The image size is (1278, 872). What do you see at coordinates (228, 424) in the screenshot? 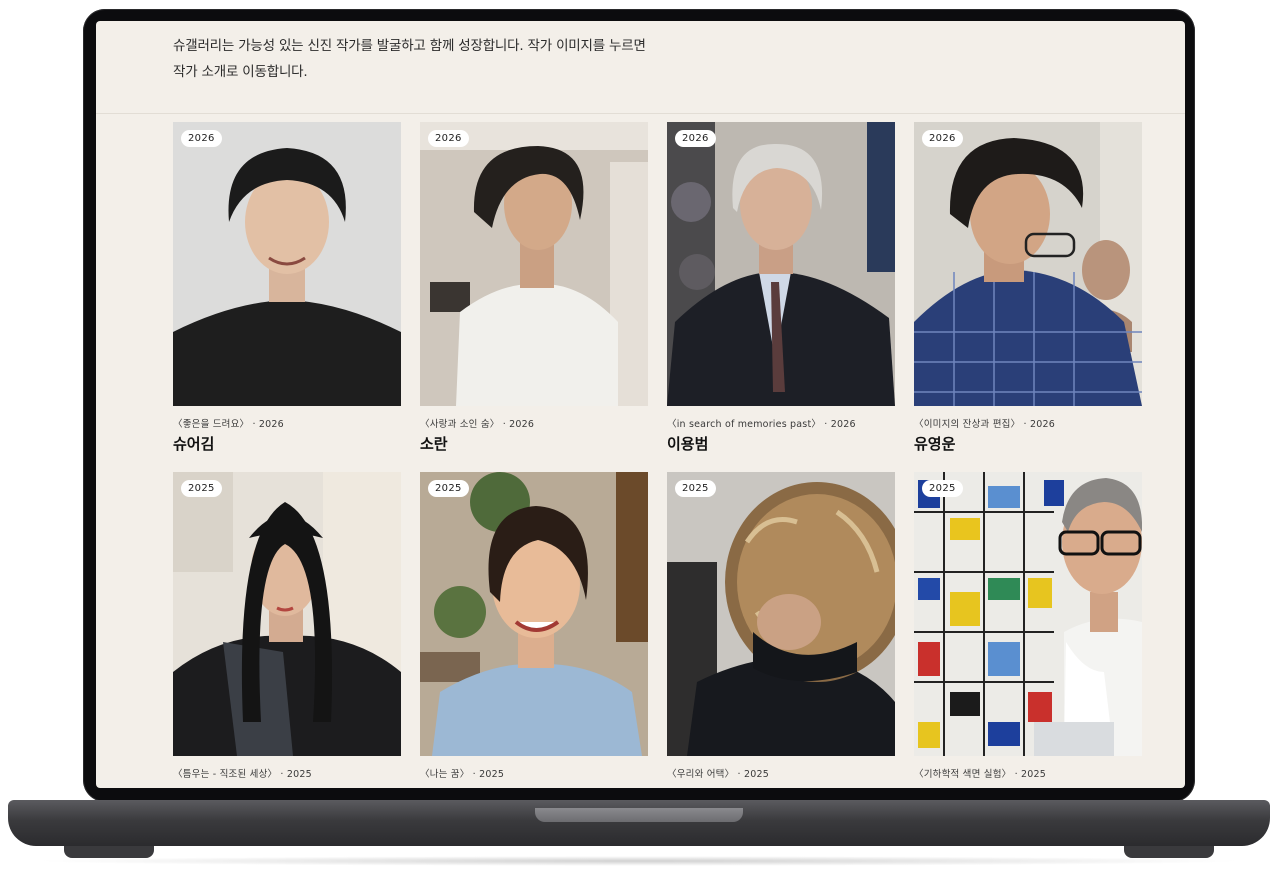
I see `artwork-caption: 〈좋은을 드려요〉 · 2026` at bounding box center [228, 424].